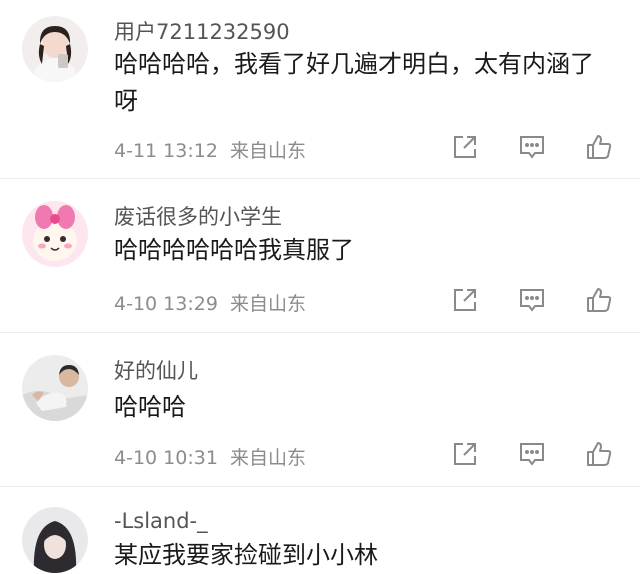 This screenshot has height=574, width=640. Describe the element at coordinates (166, 151) in the screenshot. I see `comment-time: 4-11 13:12` at that location.